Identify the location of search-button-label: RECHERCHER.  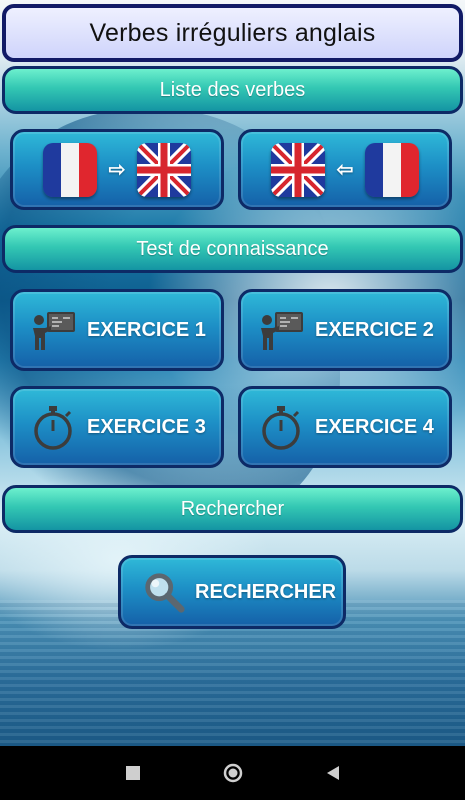
(266, 591).